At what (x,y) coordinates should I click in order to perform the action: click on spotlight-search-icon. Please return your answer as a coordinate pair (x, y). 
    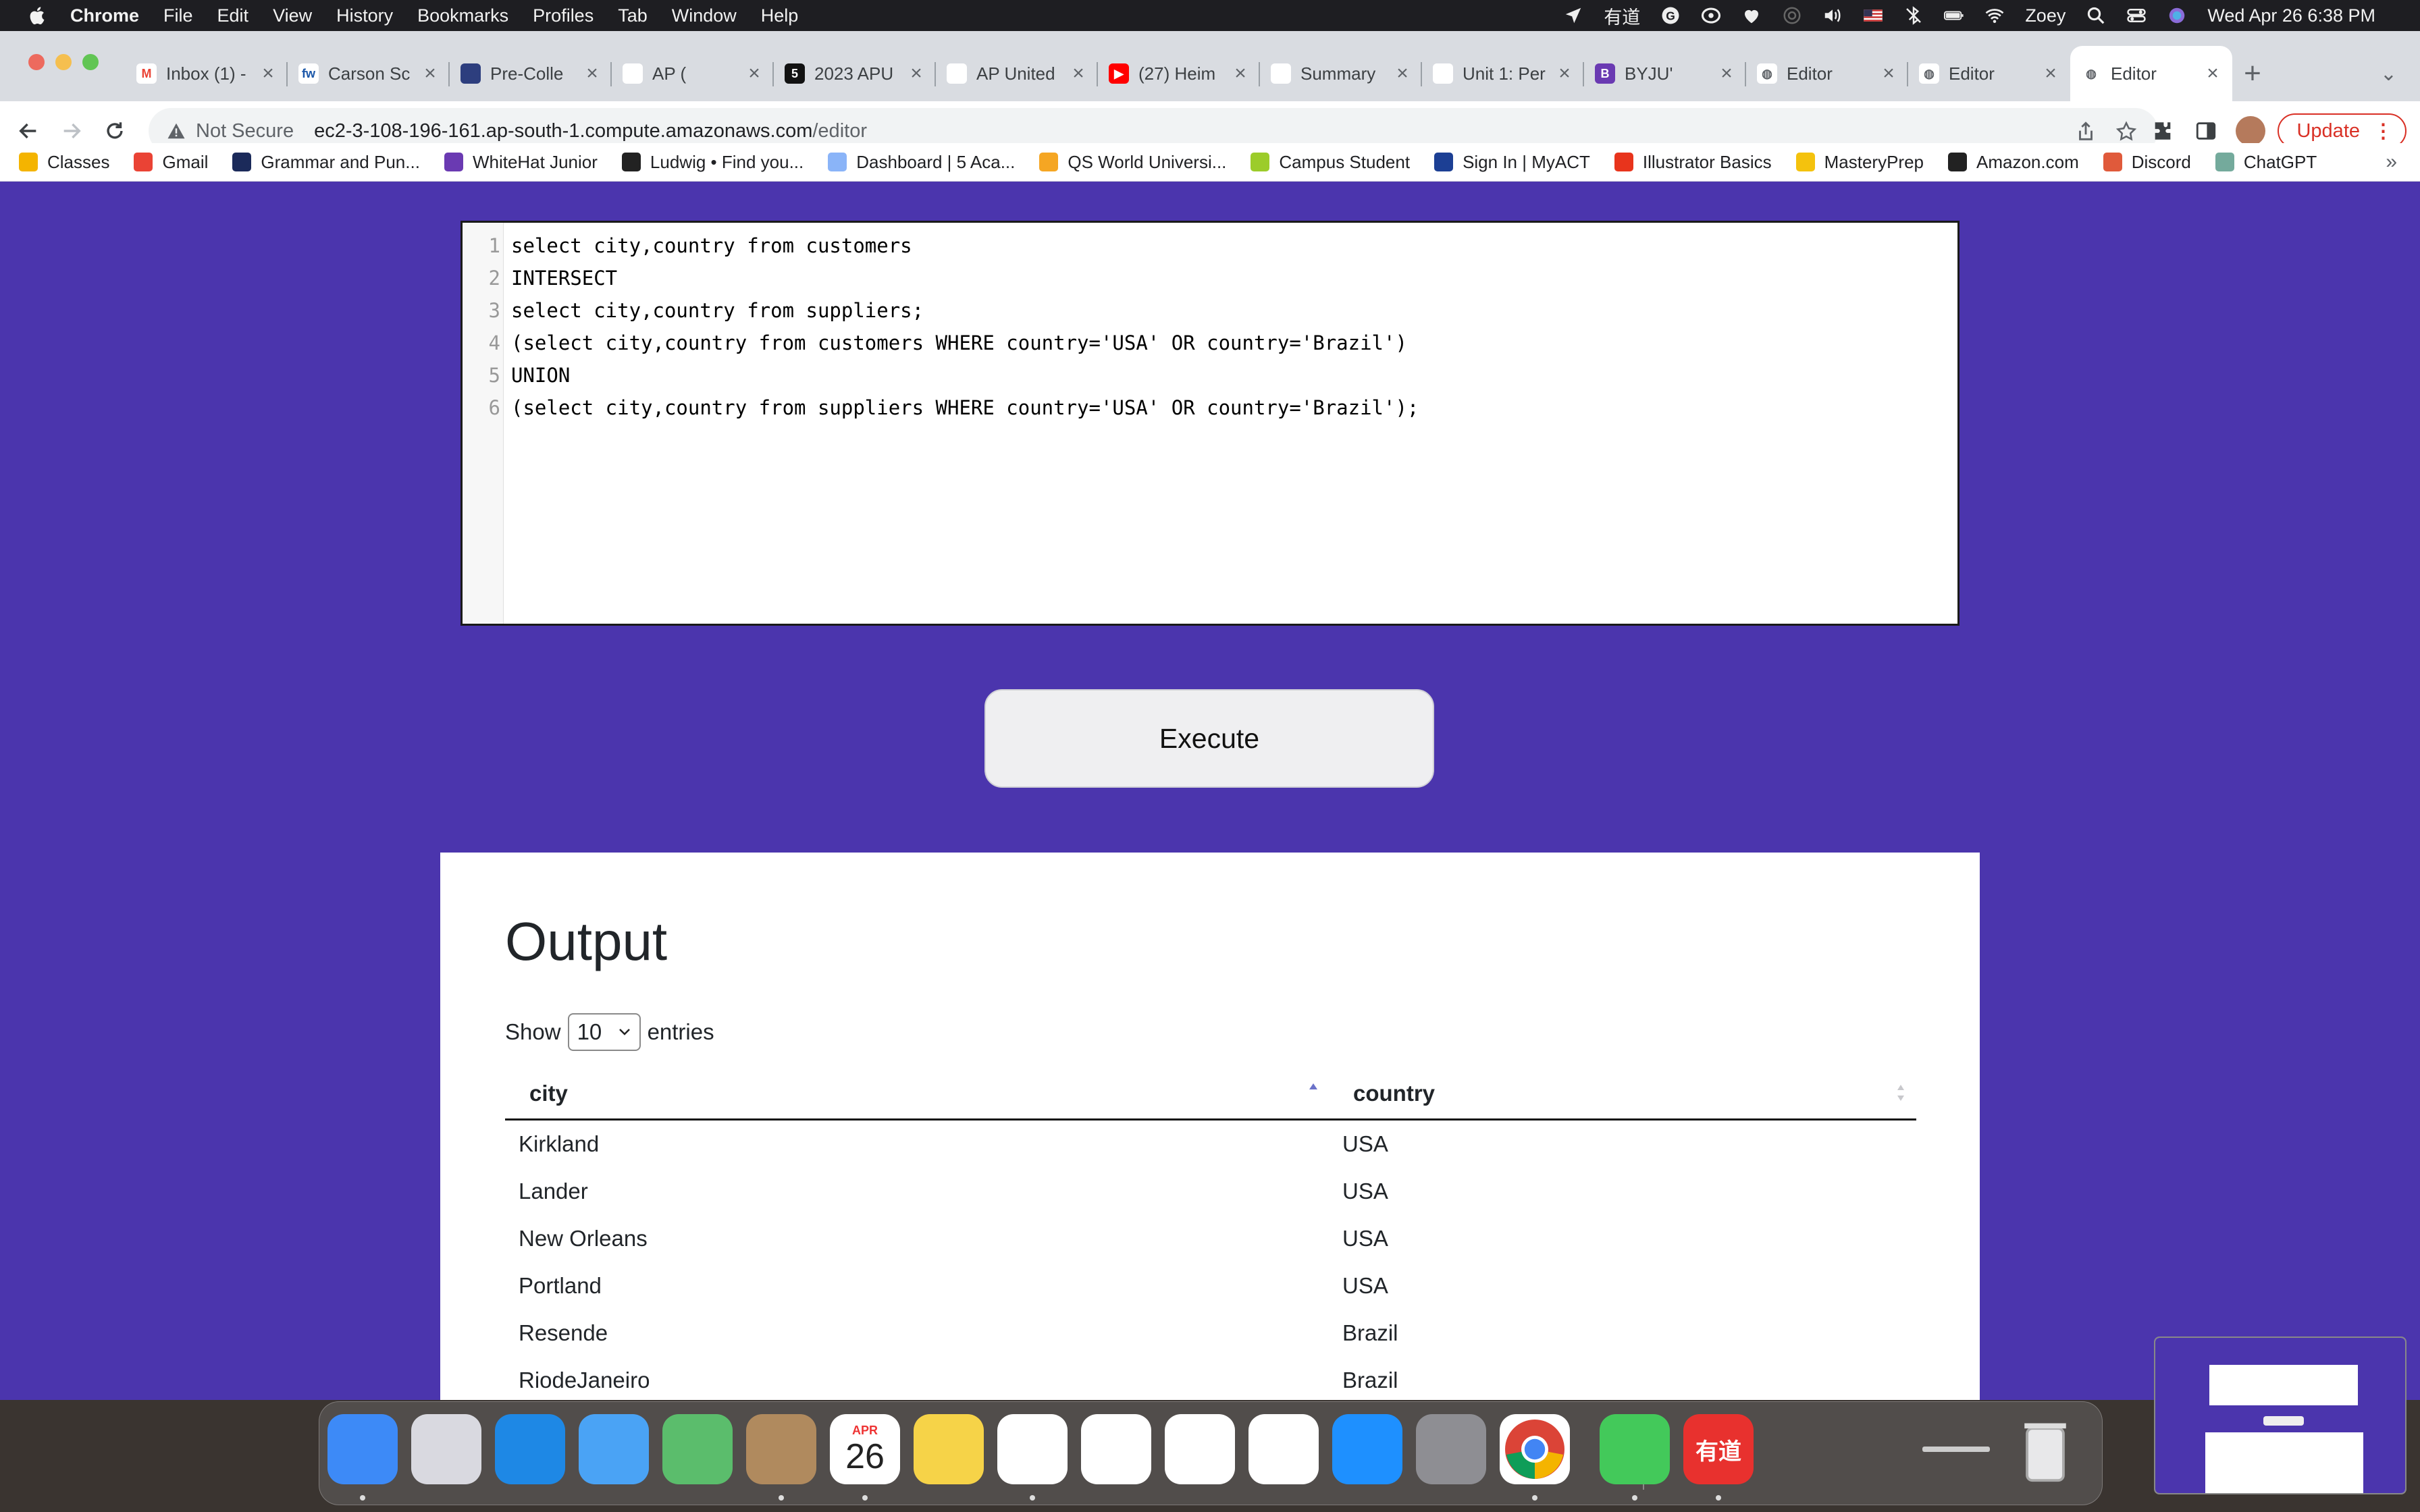
    Looking at the image, I should click on (2096, 15).